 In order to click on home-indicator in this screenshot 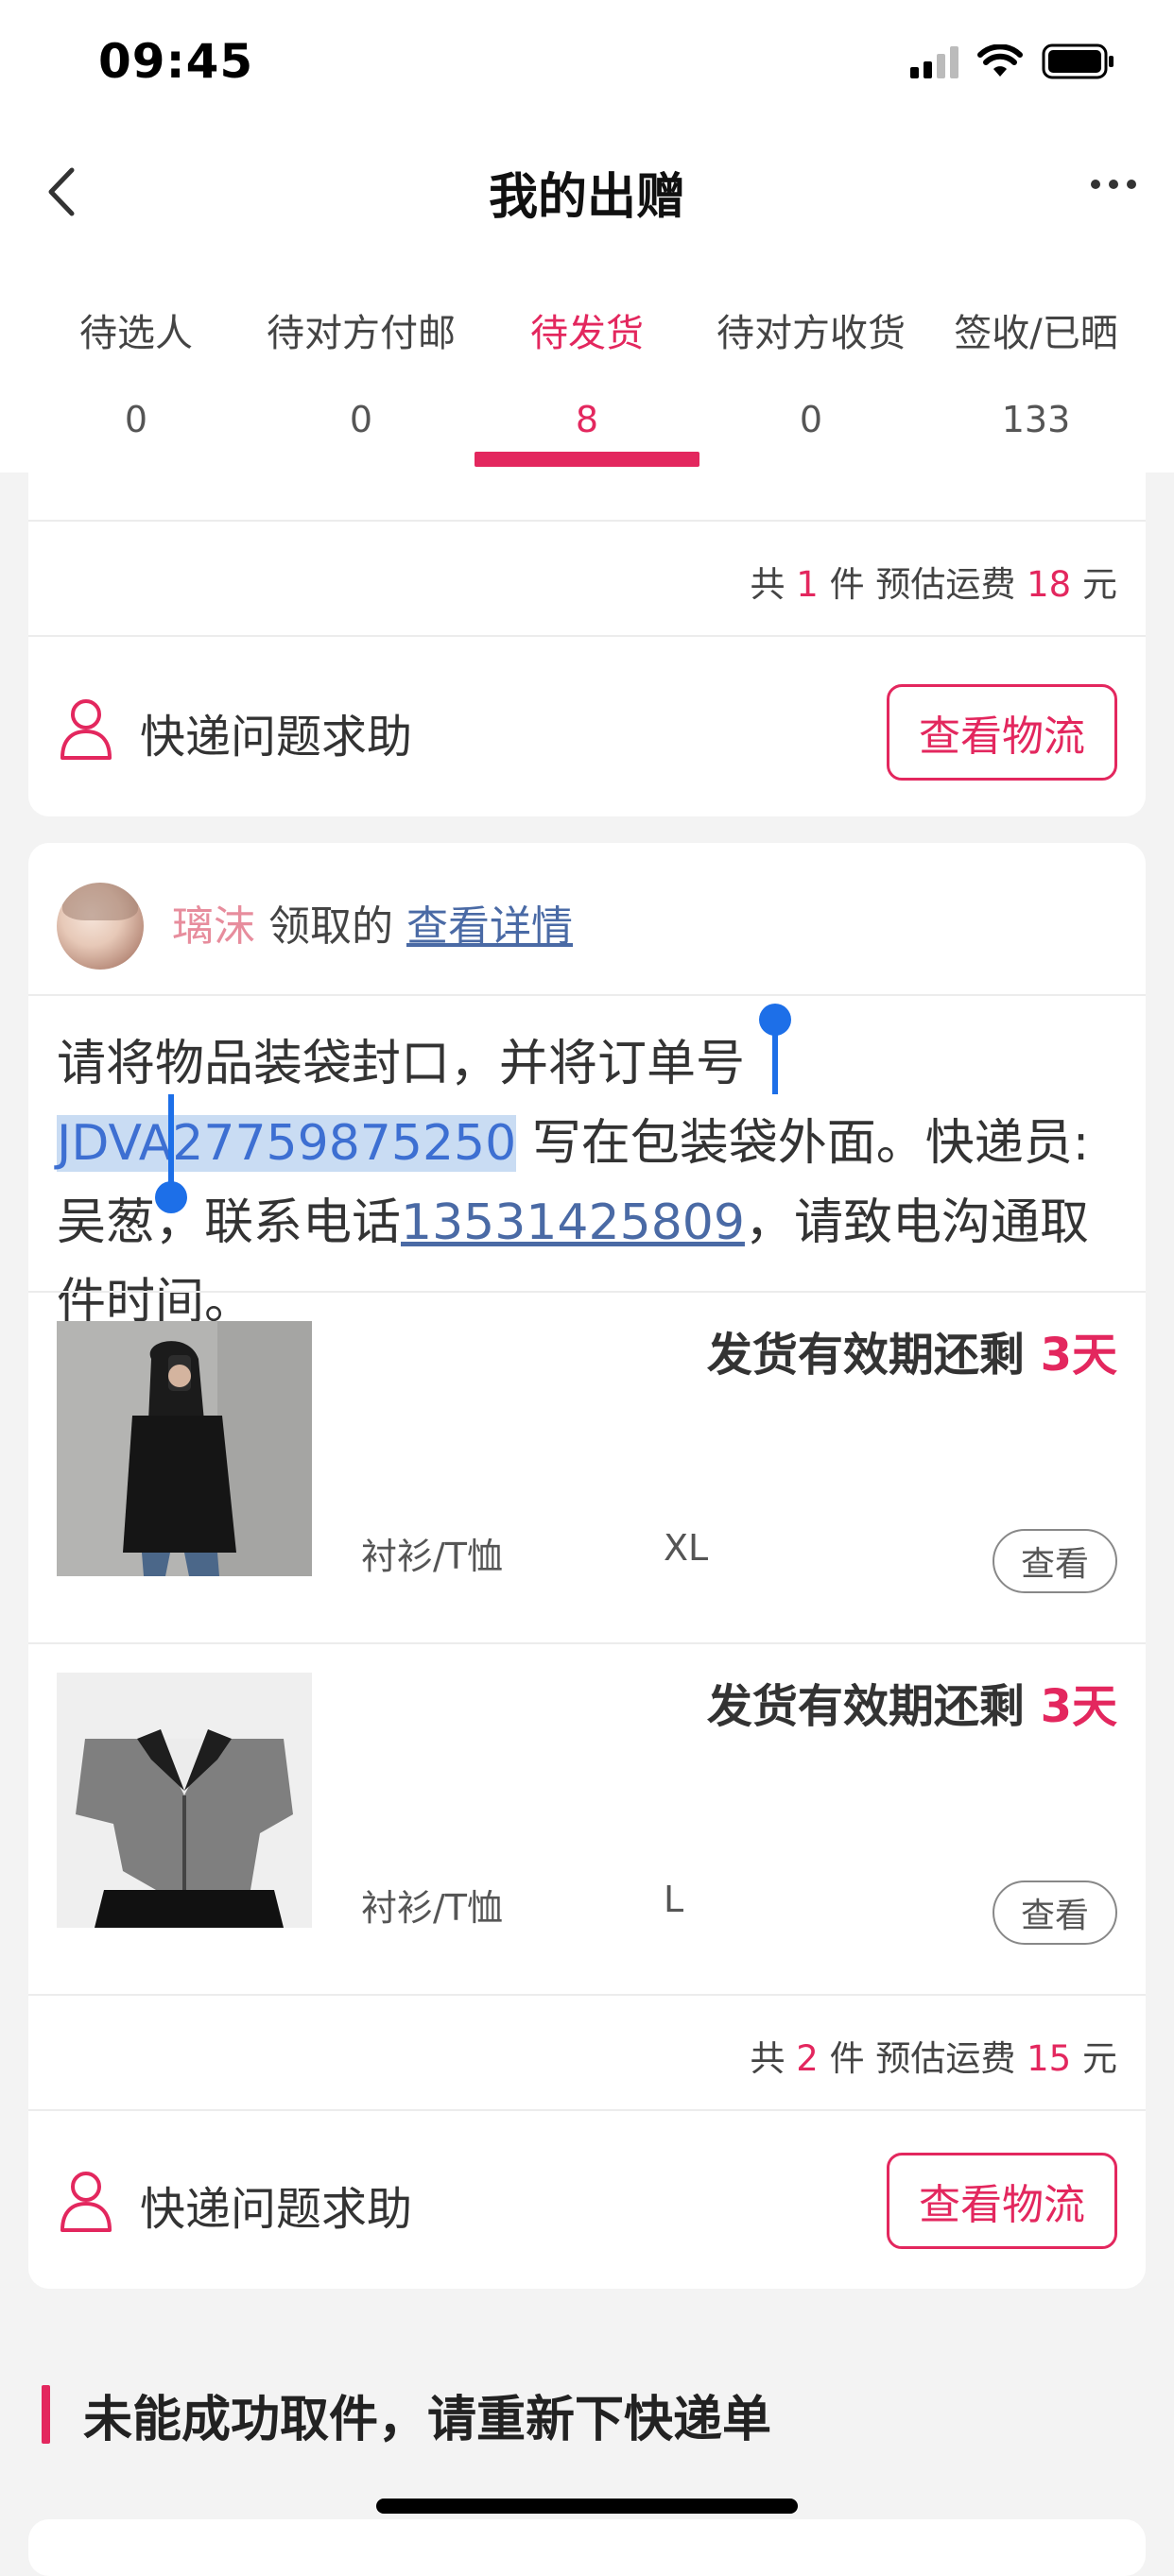, I will do `click(587, 2506)`.